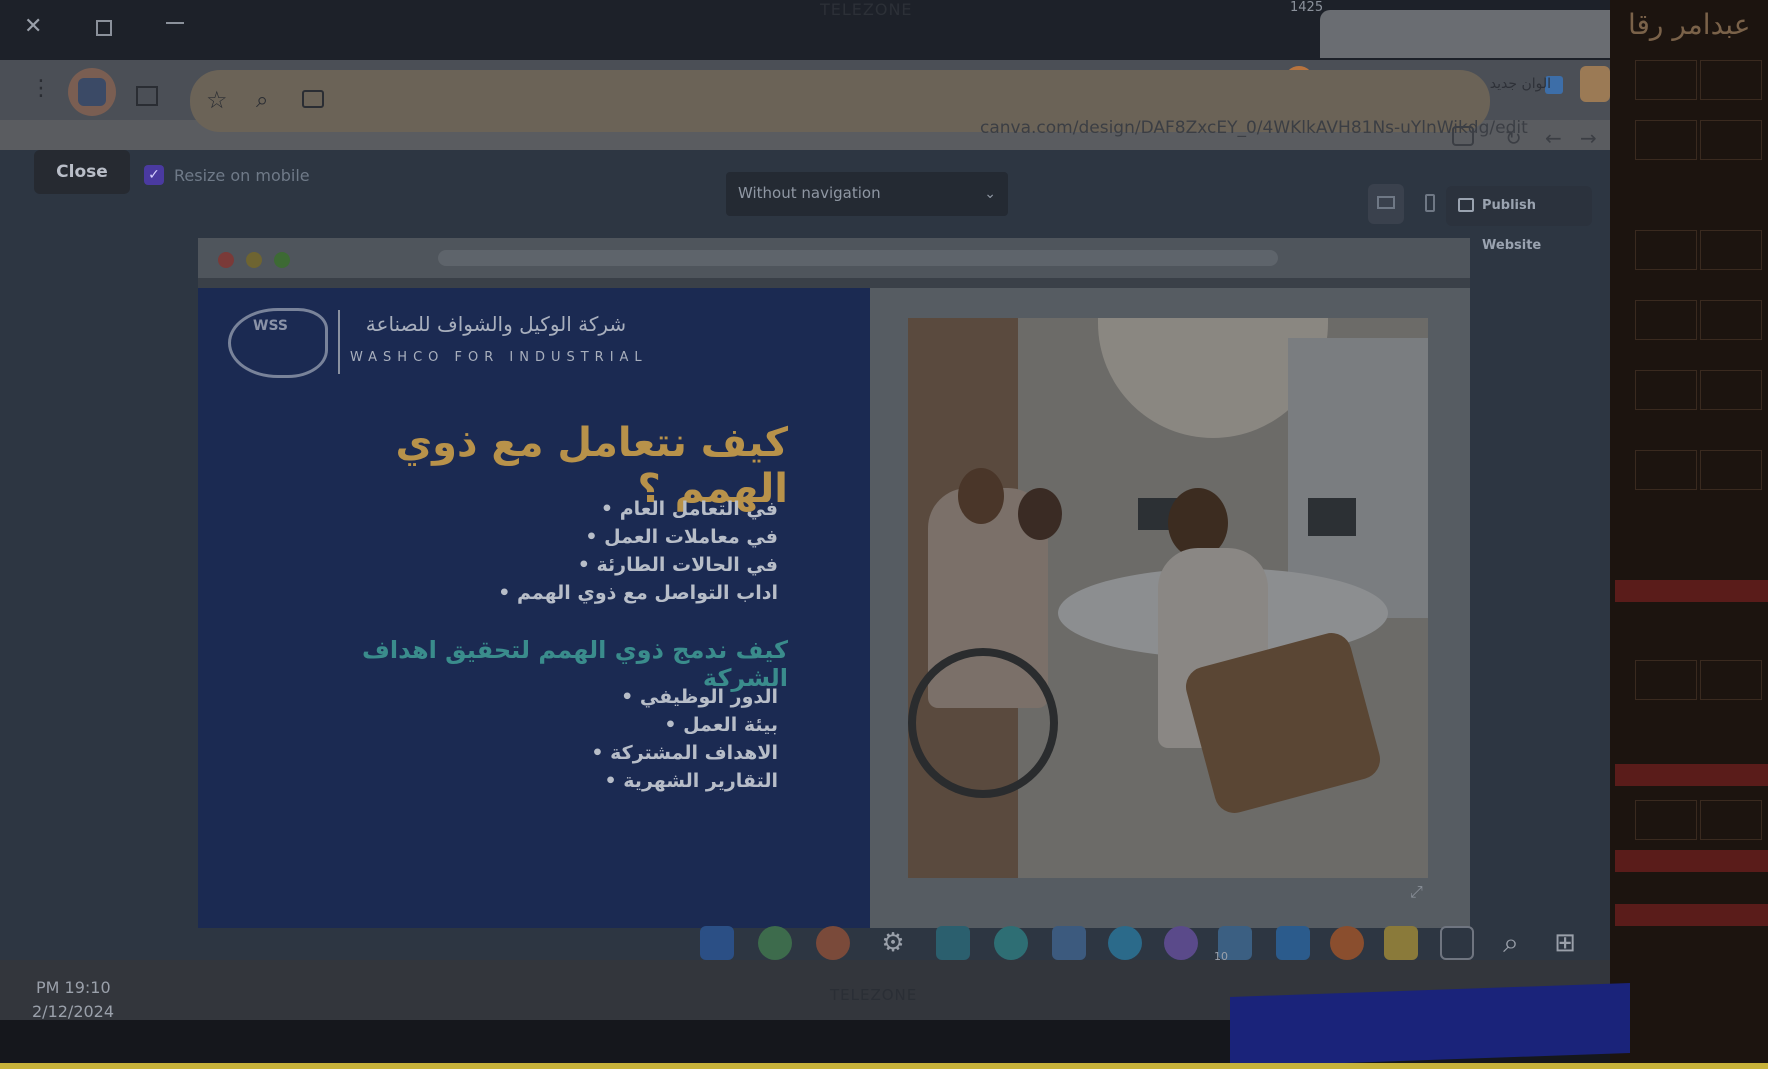 The image size is (1768, 1069). I want to click on firefox-icon, so click(1347, 943).